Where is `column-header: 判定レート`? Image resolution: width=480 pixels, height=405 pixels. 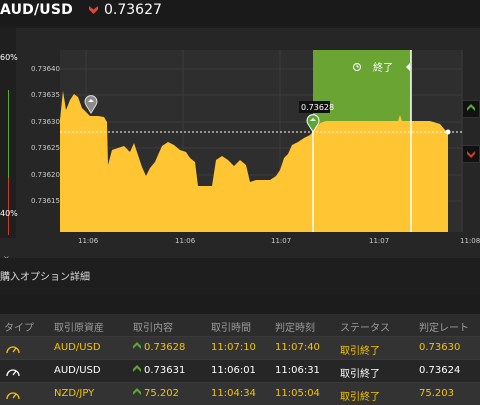
column-header: 判定レート is located at coordinates (444, 328).